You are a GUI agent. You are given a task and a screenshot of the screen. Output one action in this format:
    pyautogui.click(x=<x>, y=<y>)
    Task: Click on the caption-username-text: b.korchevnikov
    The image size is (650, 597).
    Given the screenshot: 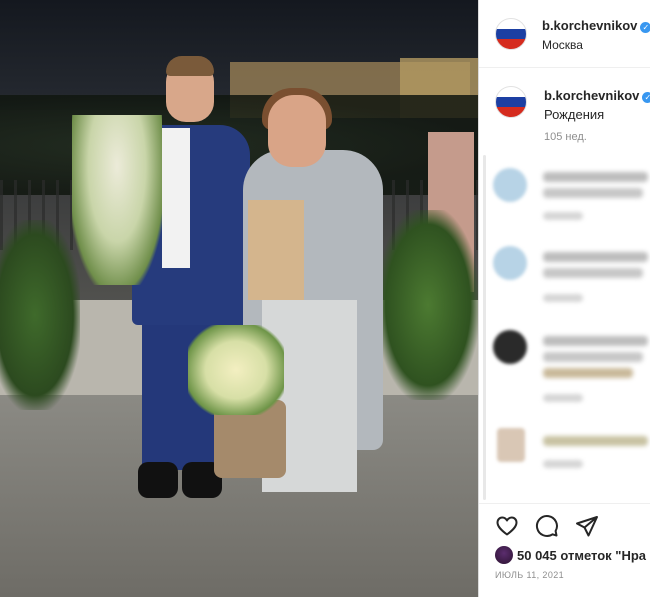 What is the action you would take?
    pyautogui.click(x=591, y=95)
    